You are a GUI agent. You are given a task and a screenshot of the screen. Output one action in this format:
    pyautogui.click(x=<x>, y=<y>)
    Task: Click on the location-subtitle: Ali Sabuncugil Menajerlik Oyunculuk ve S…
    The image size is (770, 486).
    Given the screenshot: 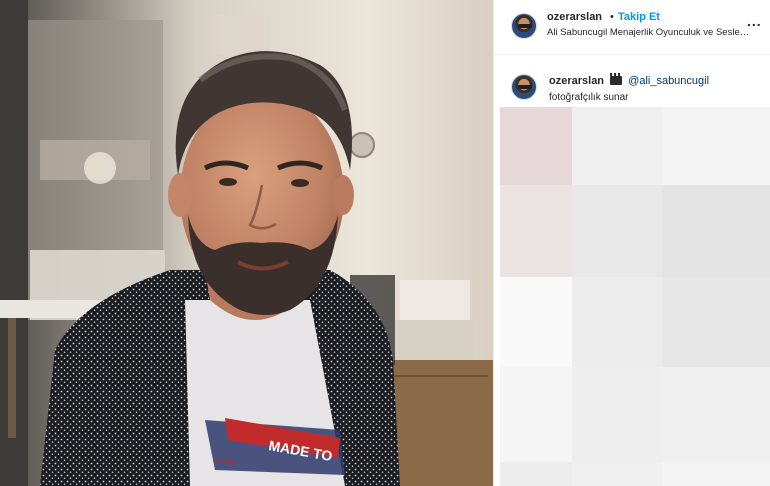 What is the action you would take?
    pyautogui.click(x=654, y=32)
    